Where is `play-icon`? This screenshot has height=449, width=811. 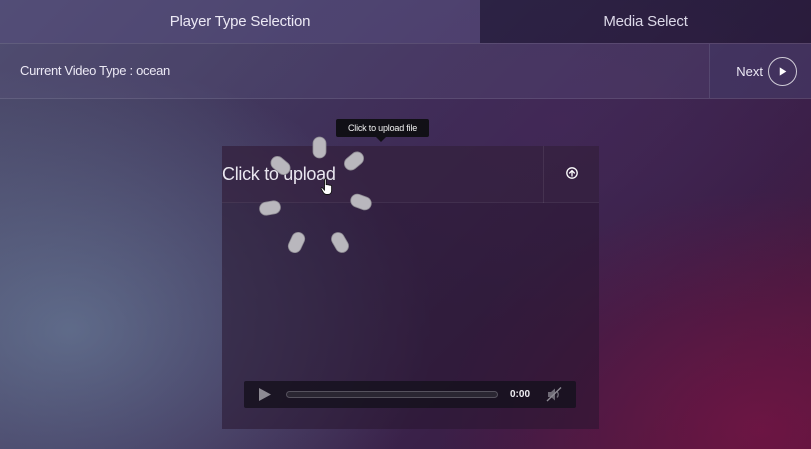
play-icon is located at coordinates (265, 394).